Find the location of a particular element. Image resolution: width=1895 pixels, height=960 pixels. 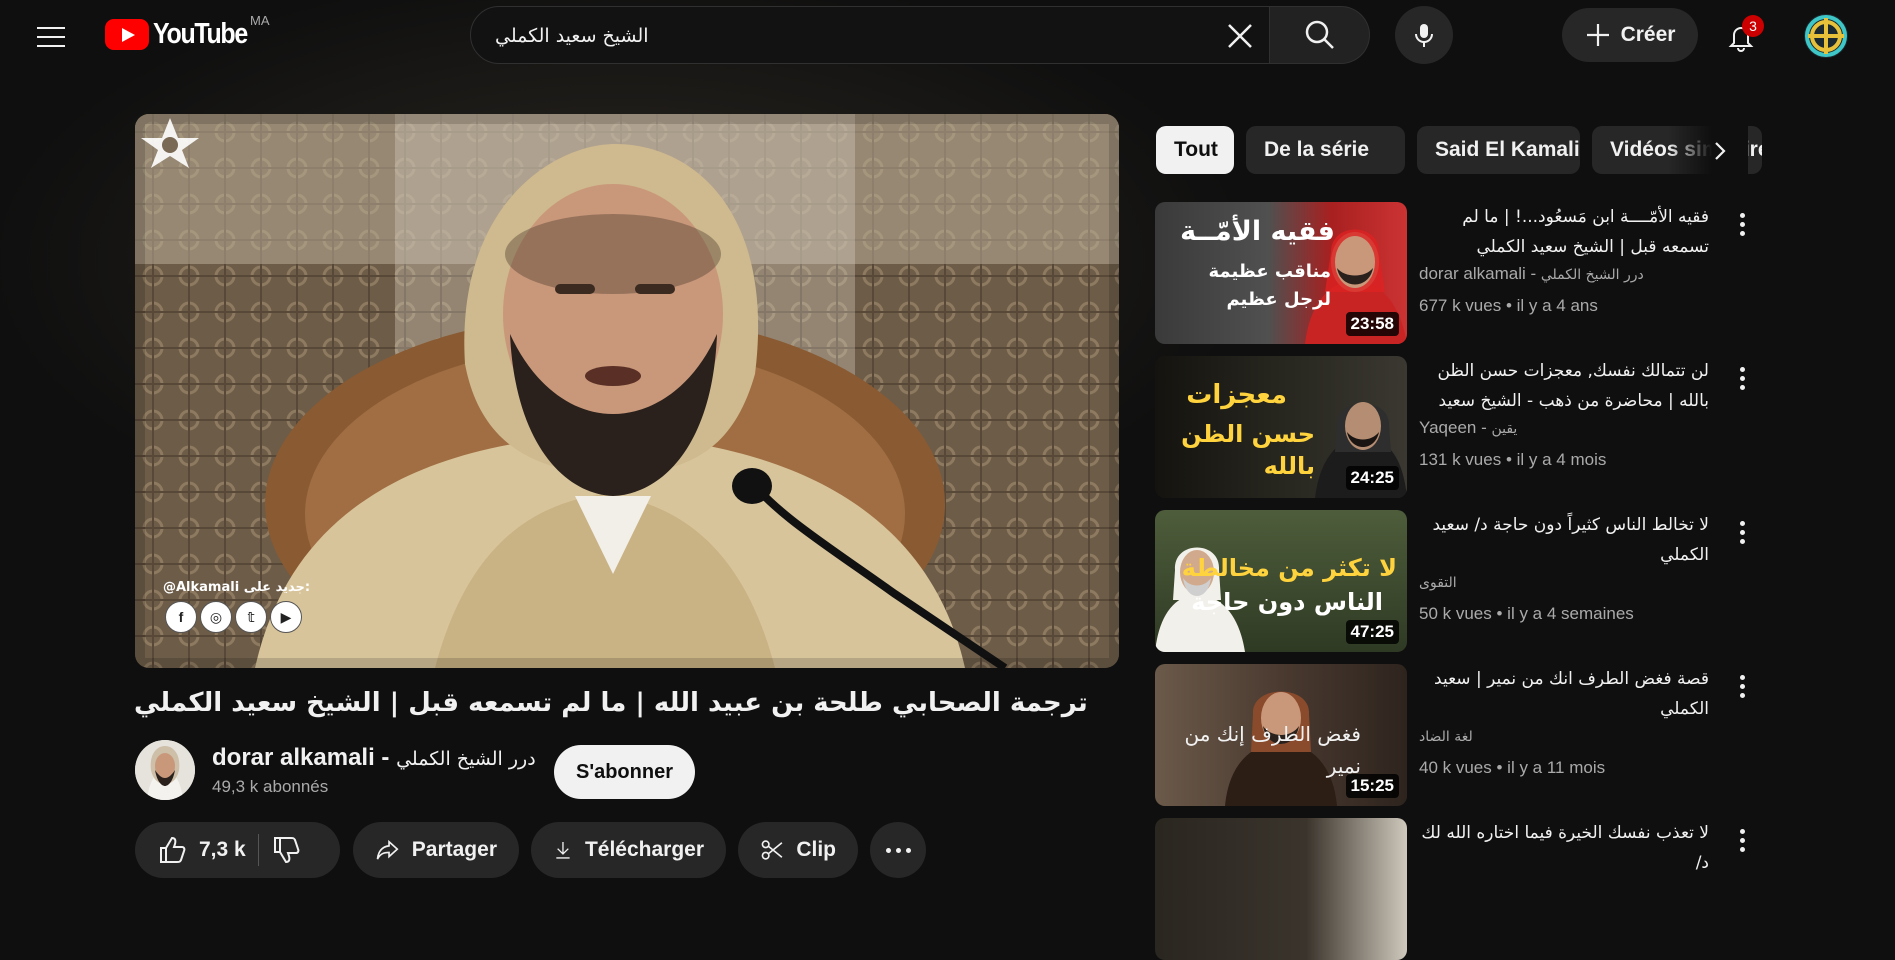

clip-label: Clip is located at coordinates (816, 849).